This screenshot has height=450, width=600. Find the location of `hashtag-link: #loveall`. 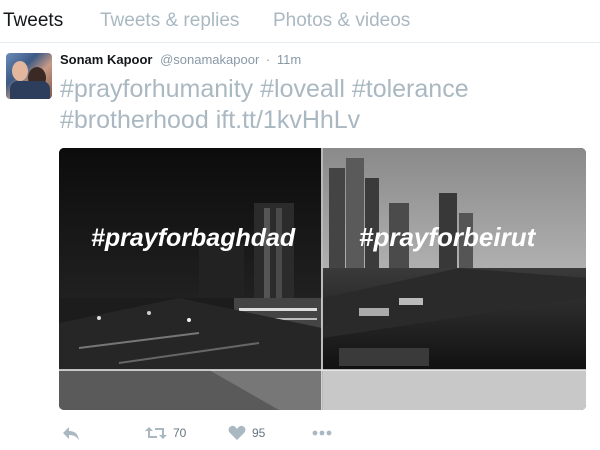

hashtag-link: #loveall is located at coordinates (302, 89).